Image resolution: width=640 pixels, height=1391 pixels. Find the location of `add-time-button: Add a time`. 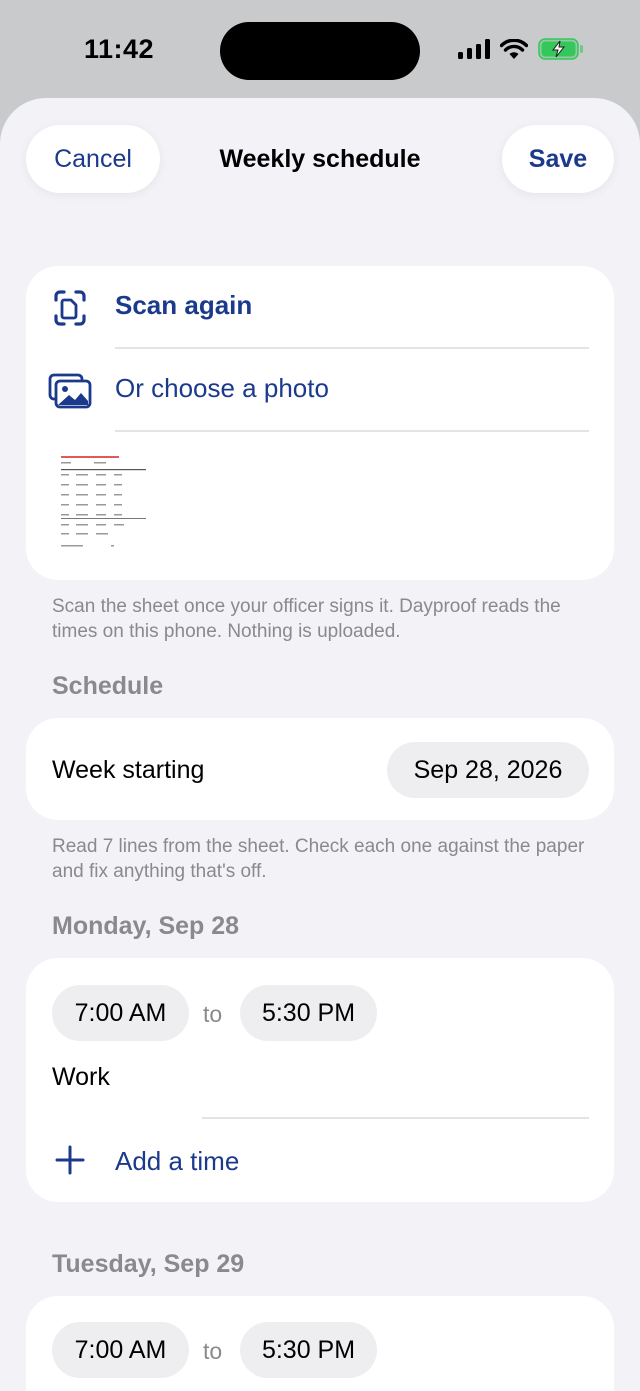

add-time-button: Add a time is located at coordinates (320, 1160).